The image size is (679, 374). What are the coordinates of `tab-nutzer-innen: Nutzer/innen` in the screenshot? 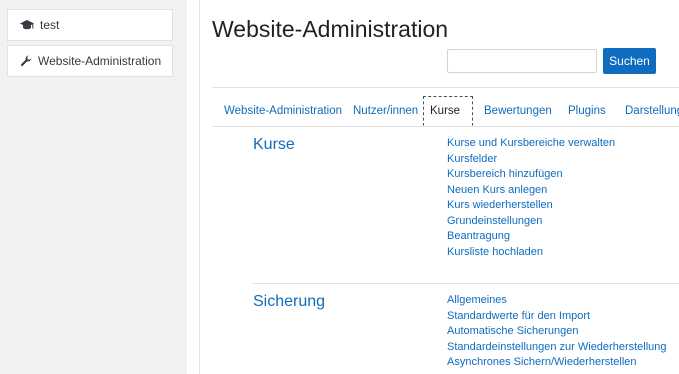 It's located at (385, 111).